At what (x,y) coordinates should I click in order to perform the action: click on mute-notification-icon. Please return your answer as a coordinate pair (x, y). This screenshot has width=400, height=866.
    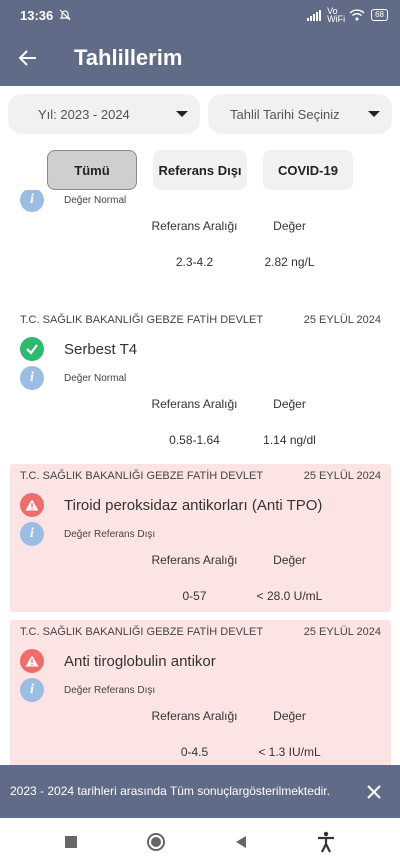
    Looking at the image, I should click on (65, 15).